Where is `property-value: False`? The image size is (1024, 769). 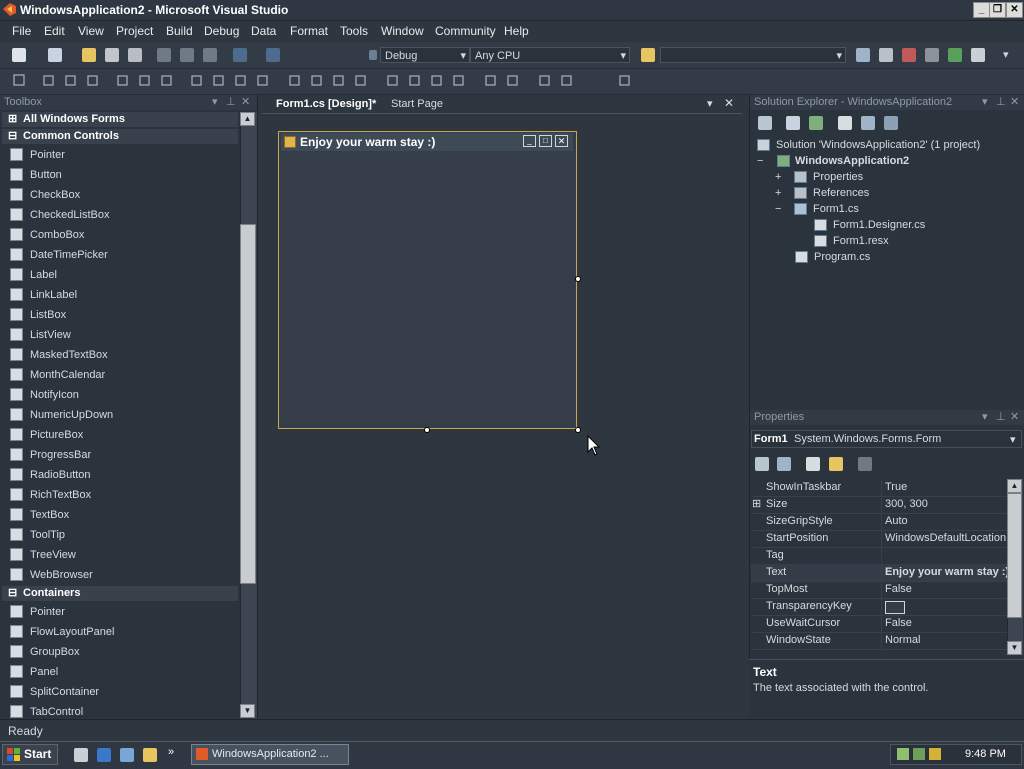 property-value: False is located at coordinates (946, 589).